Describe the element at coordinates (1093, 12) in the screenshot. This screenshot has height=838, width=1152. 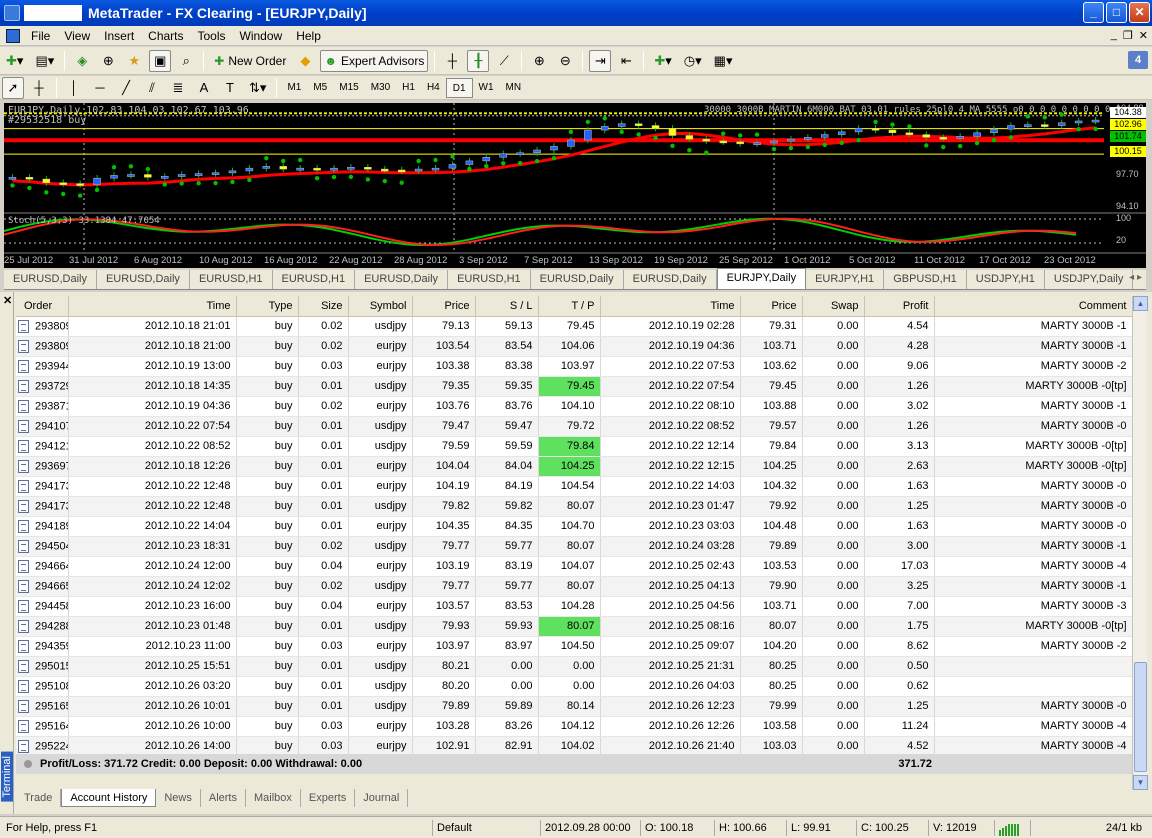
I see `minimize-button: _` at that location.